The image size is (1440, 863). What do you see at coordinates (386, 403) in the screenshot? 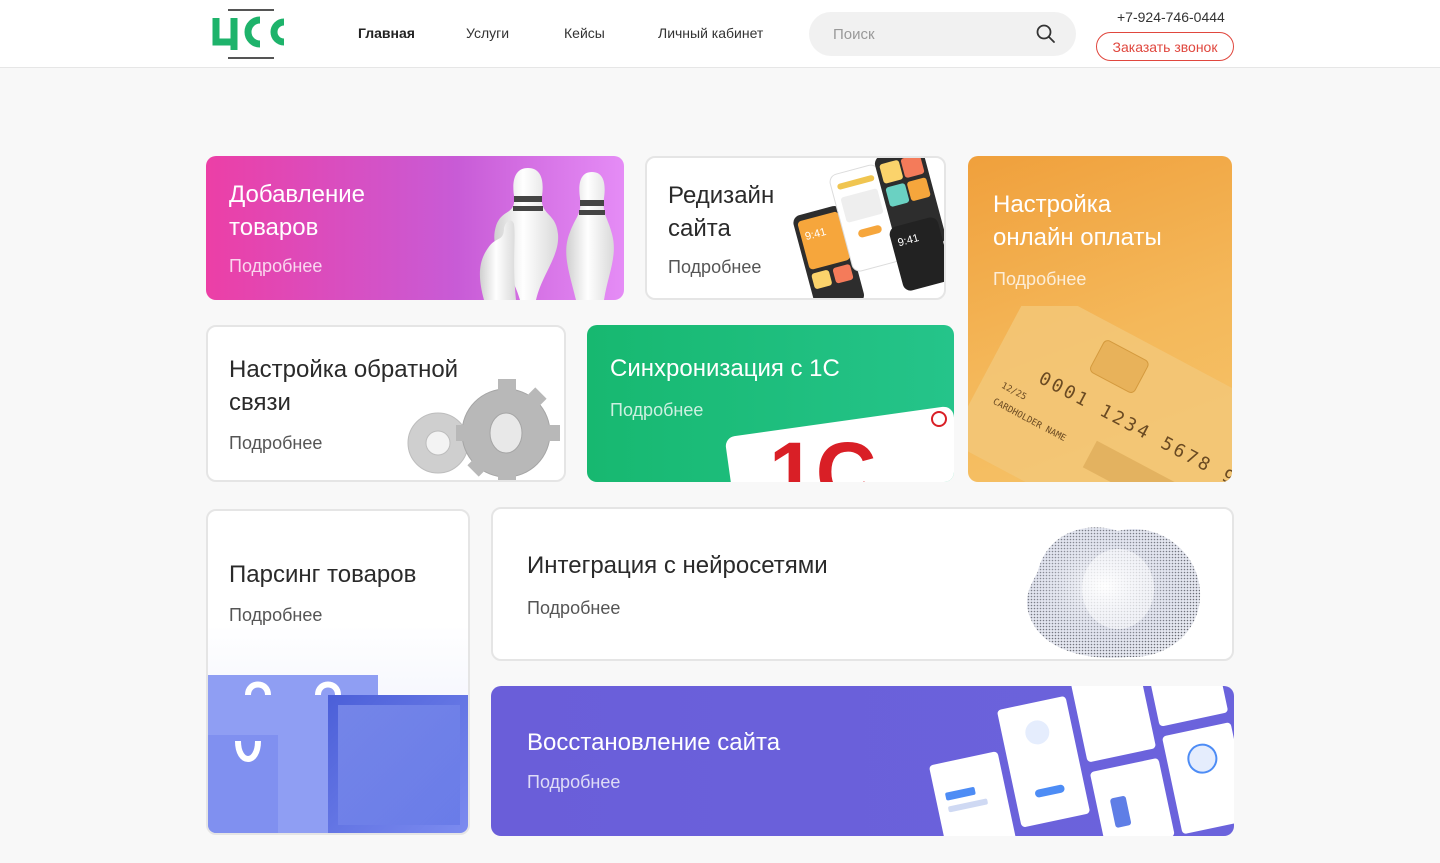
I see `card-feedback-setup: Настройка обратной связи Подробнее` at bounding box center [386, 403].